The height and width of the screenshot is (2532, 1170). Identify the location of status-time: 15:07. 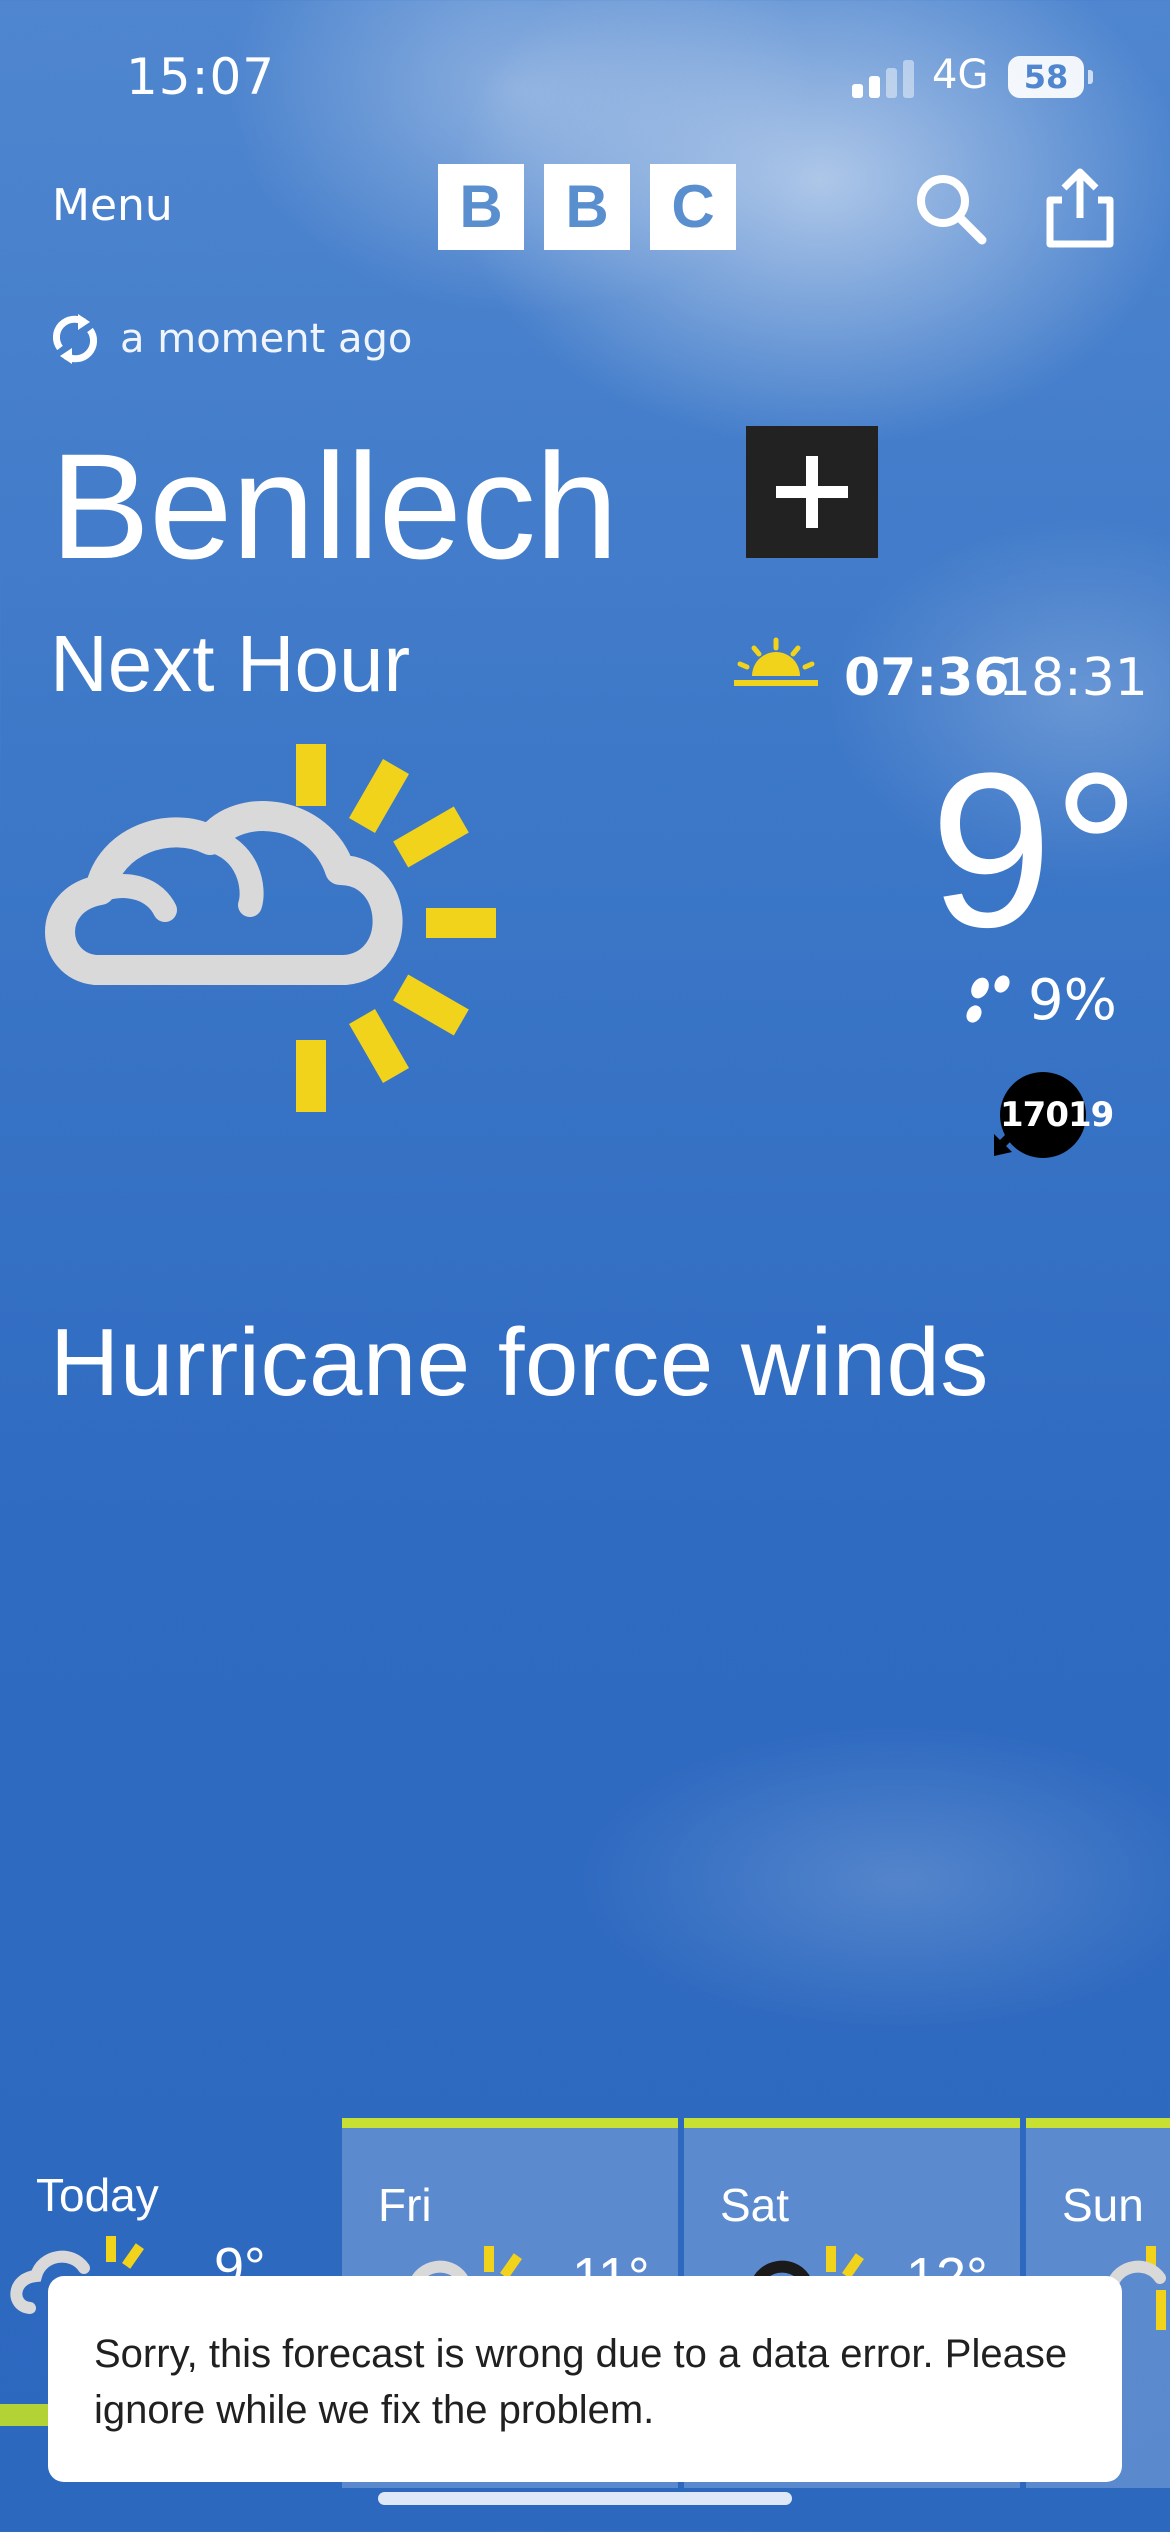
(201, 77).